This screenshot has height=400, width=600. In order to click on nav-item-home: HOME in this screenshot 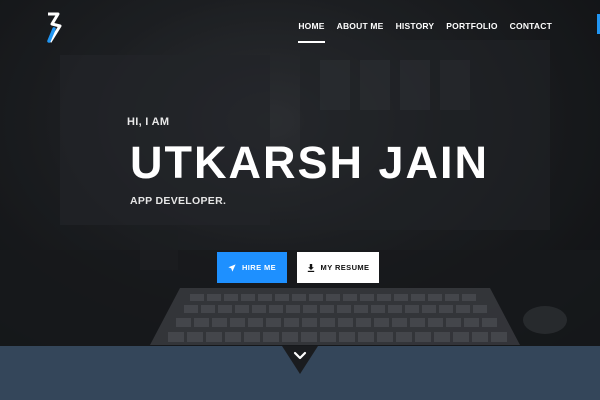, I will do `click(311, 32)`.